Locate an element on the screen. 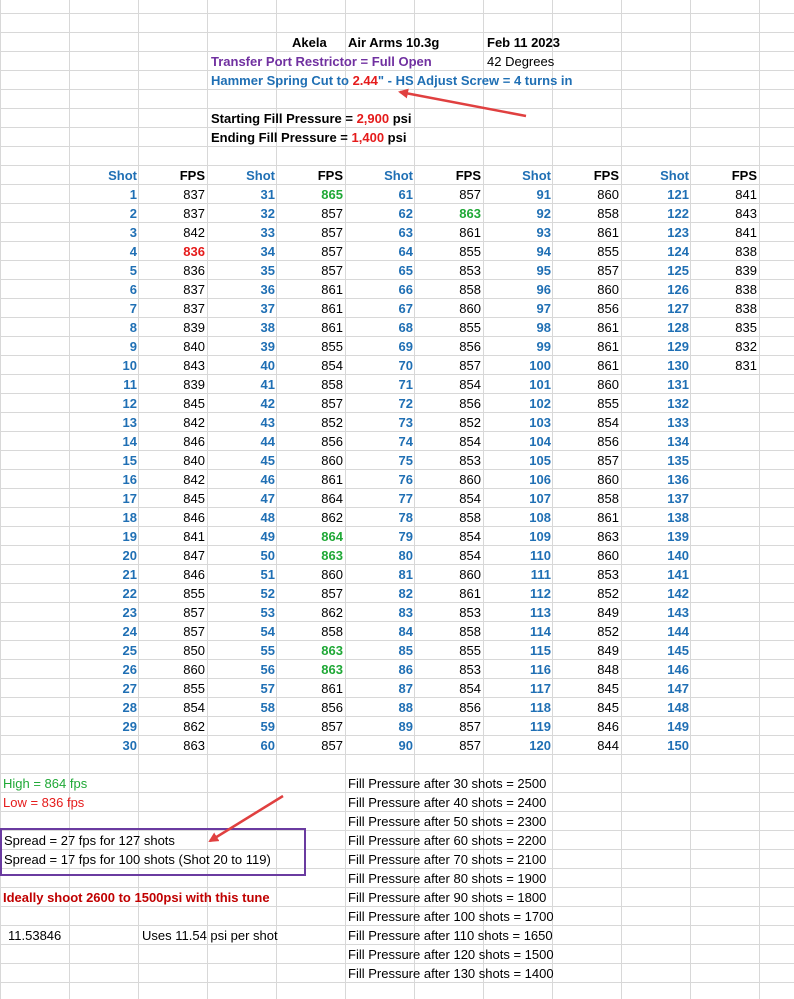  shot-number: 77 is located at coordinates (405, 498).